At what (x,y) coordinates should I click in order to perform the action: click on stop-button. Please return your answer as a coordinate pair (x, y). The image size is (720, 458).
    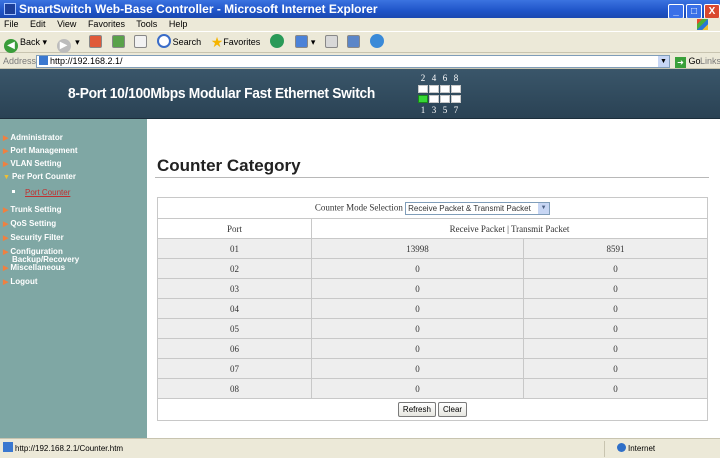
    Looking at the image, I should click on (96, 42).